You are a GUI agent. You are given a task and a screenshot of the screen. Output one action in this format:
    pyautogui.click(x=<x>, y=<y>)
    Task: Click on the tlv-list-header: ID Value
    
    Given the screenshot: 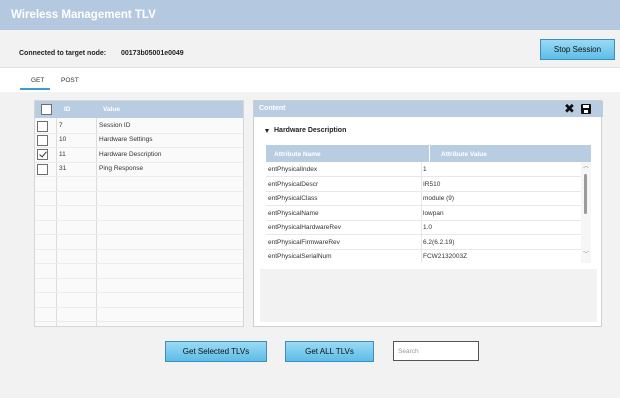 What is the action you would take?
    pyautogui.click(x=139, y=109)
    